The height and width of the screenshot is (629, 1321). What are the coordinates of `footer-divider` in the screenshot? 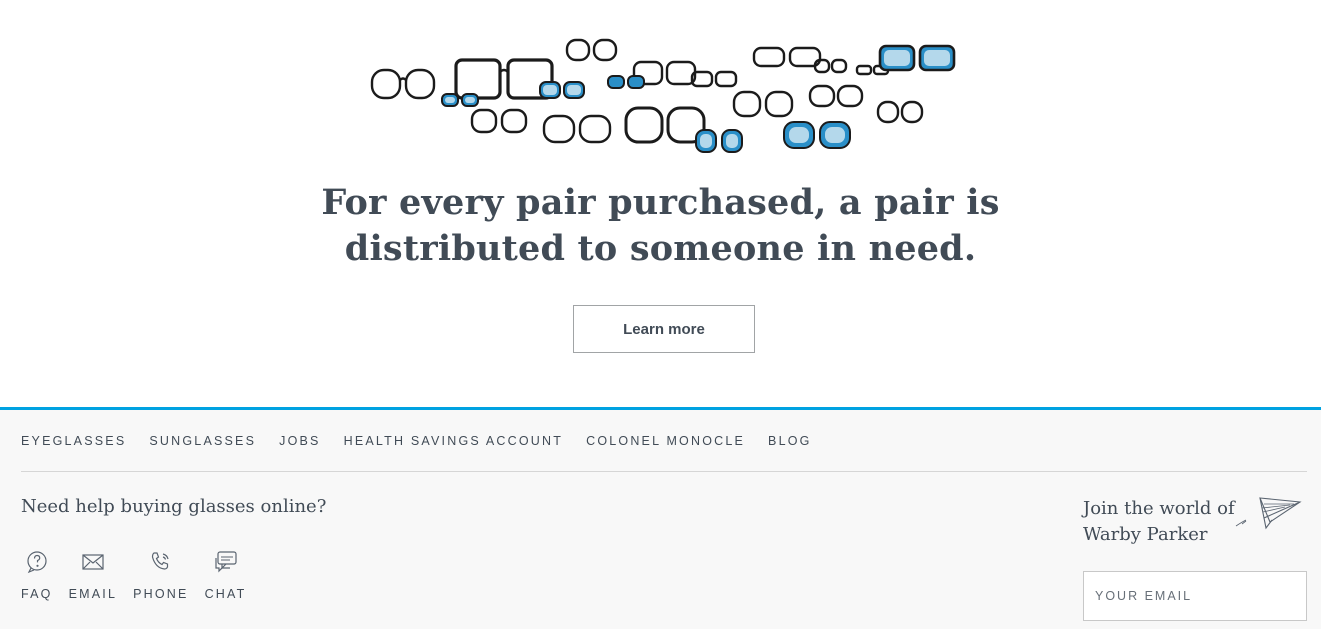 It's located at (664, 471).